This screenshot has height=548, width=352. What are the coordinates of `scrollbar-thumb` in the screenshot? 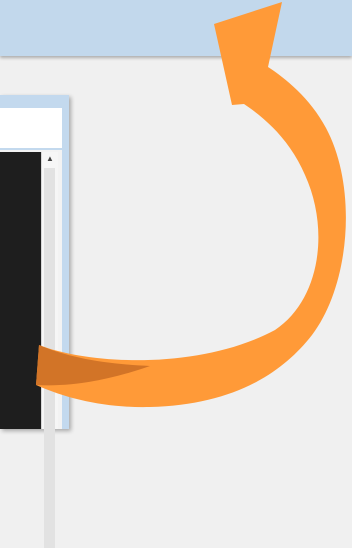 It's located at (49, 358).